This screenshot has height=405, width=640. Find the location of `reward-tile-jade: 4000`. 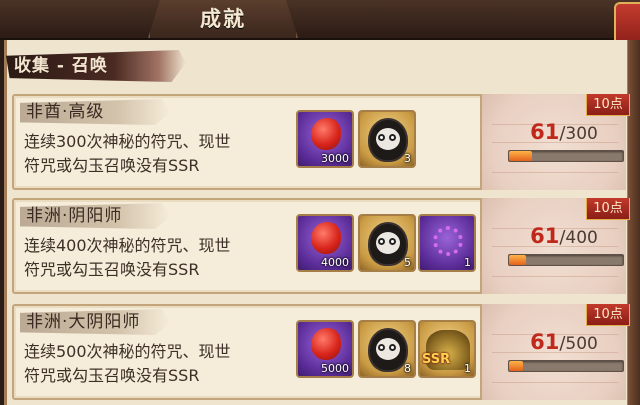

reward-tile-jade: 4000 is located at coordinates (325, 243).